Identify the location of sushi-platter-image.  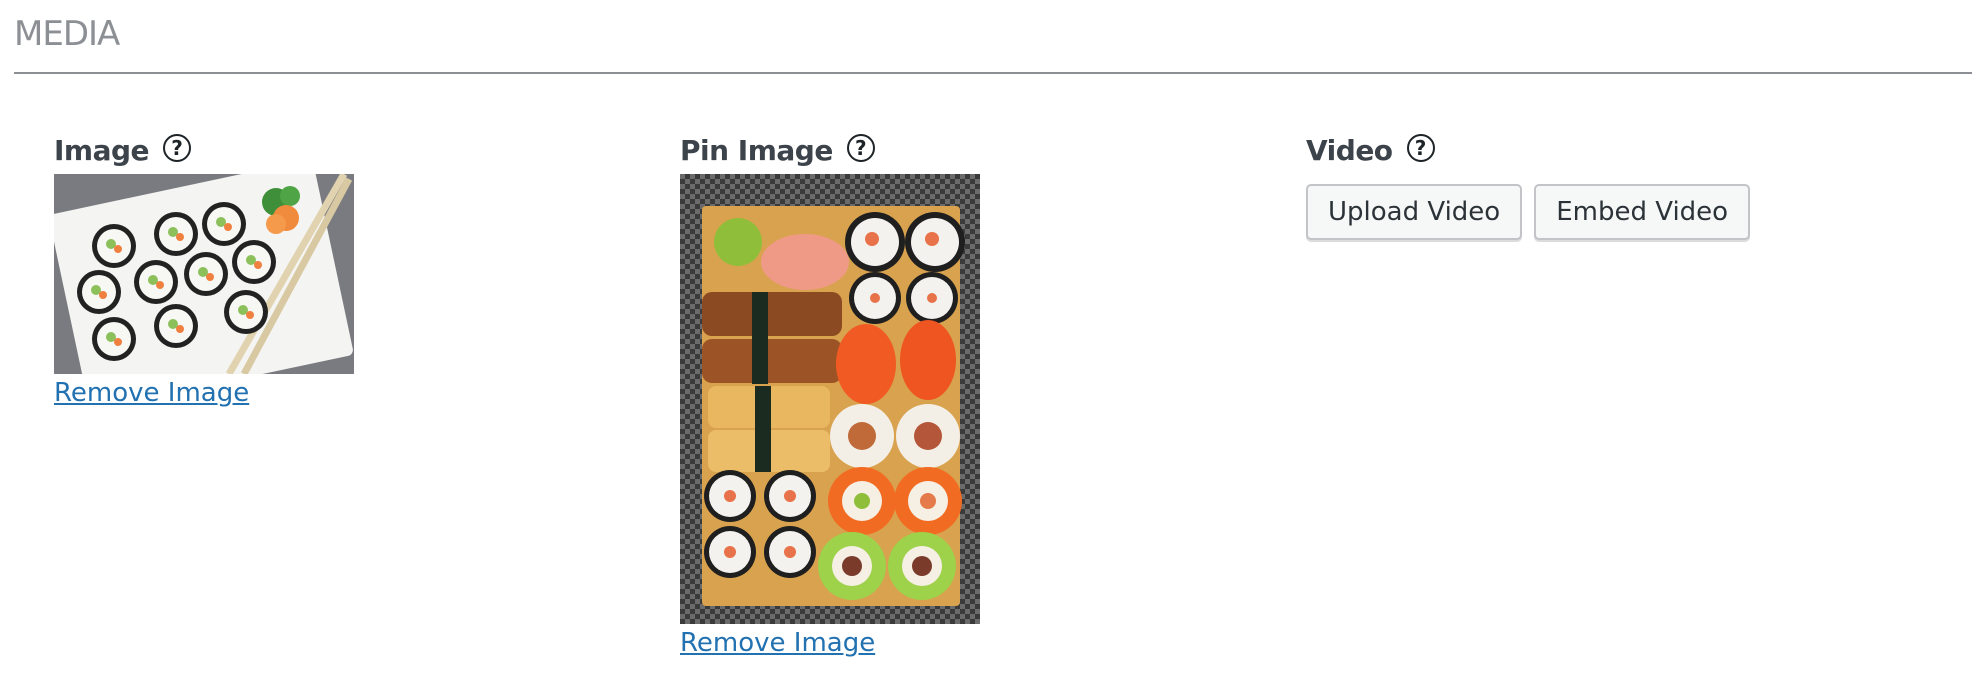
(830, 399).